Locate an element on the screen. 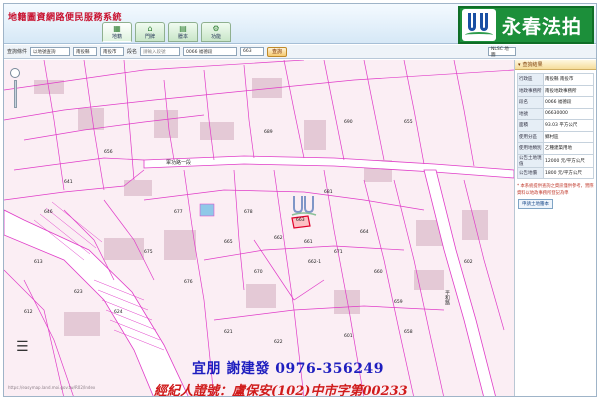 This screenshot has width=600, height=400. parcel-label: 621 is located at coordinates (228, 332).